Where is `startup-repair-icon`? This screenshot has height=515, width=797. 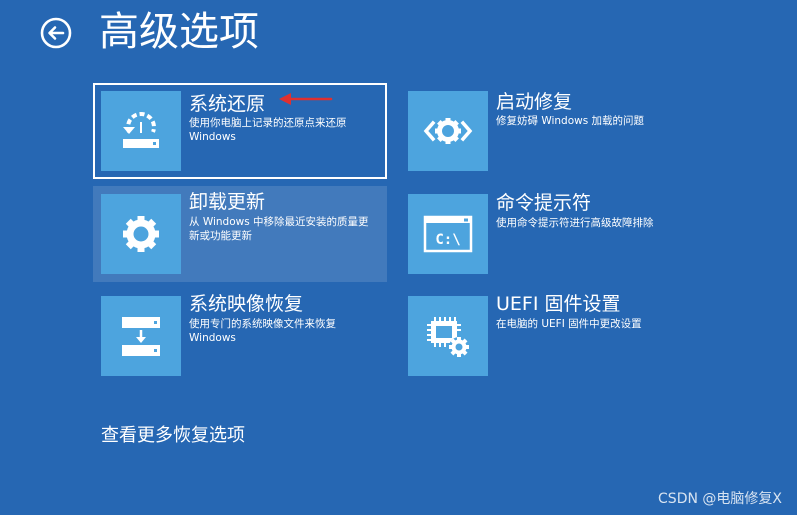 startup-repair-icon is located at coordinates (448, 131).